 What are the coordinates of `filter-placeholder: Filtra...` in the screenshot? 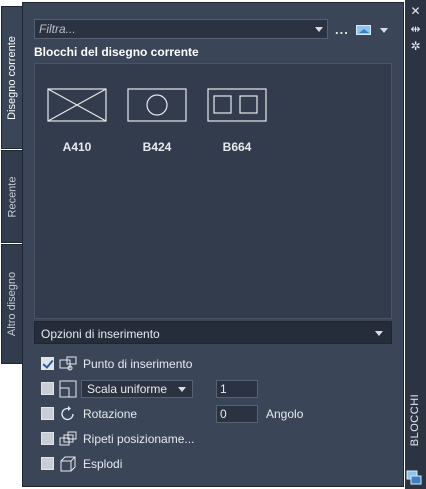 It's located at (57, 29).